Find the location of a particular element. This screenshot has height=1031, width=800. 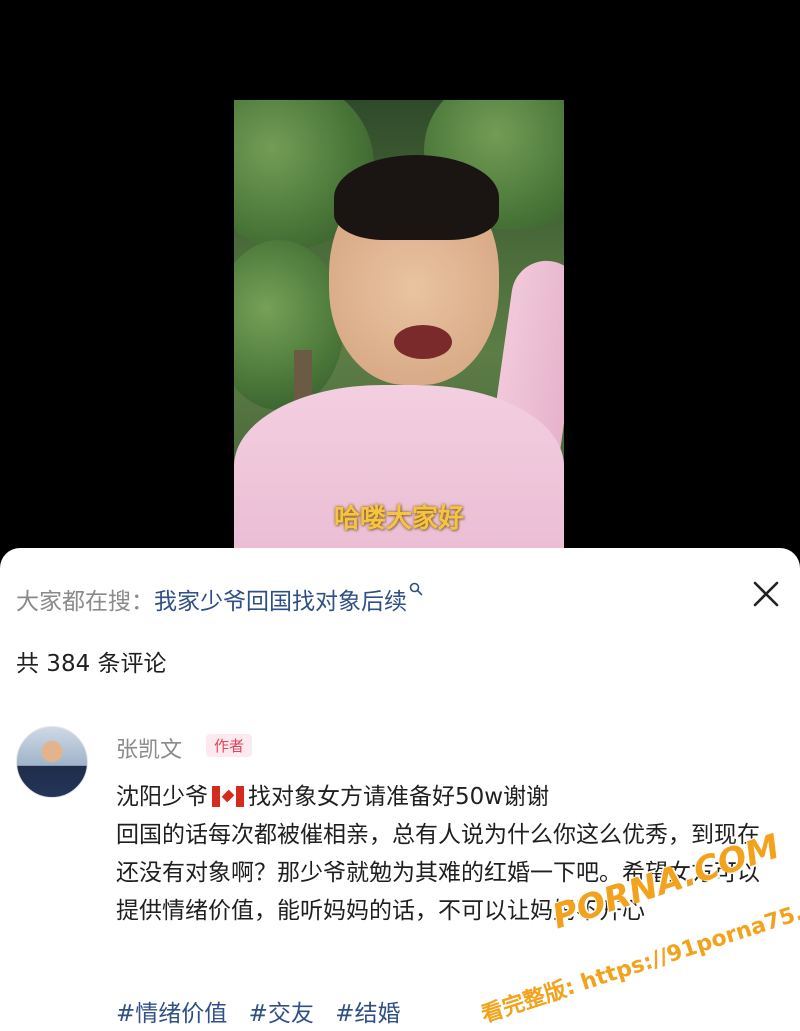

foliage-decoration is located at coordinates (289, 325).